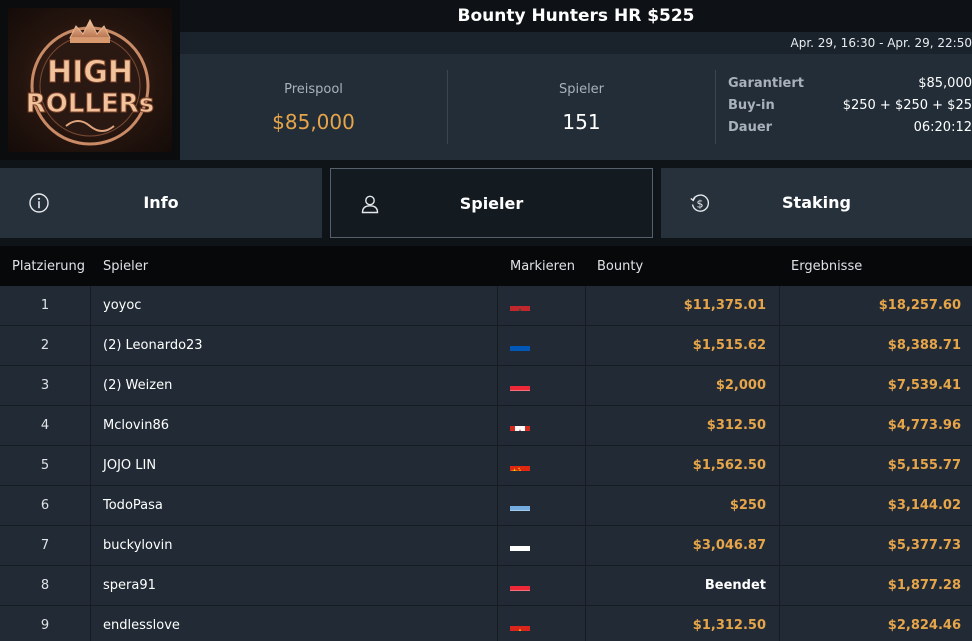 This screenshot has width=972, height=641. What do you see at coordinates (293, 386) in the screenshot?
I see `player-name-cell: (2) Weizen` at bounding box center [293, 386].